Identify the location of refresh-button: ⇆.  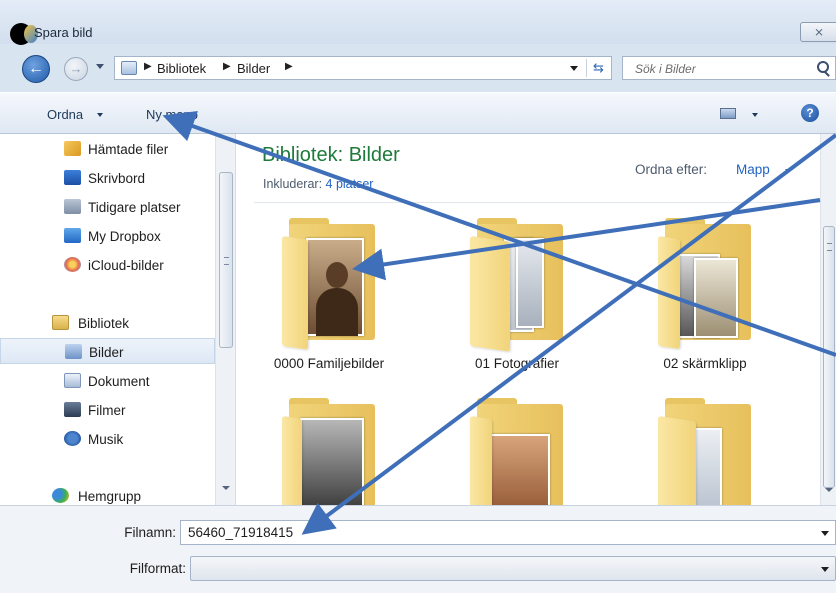
(598, 68).